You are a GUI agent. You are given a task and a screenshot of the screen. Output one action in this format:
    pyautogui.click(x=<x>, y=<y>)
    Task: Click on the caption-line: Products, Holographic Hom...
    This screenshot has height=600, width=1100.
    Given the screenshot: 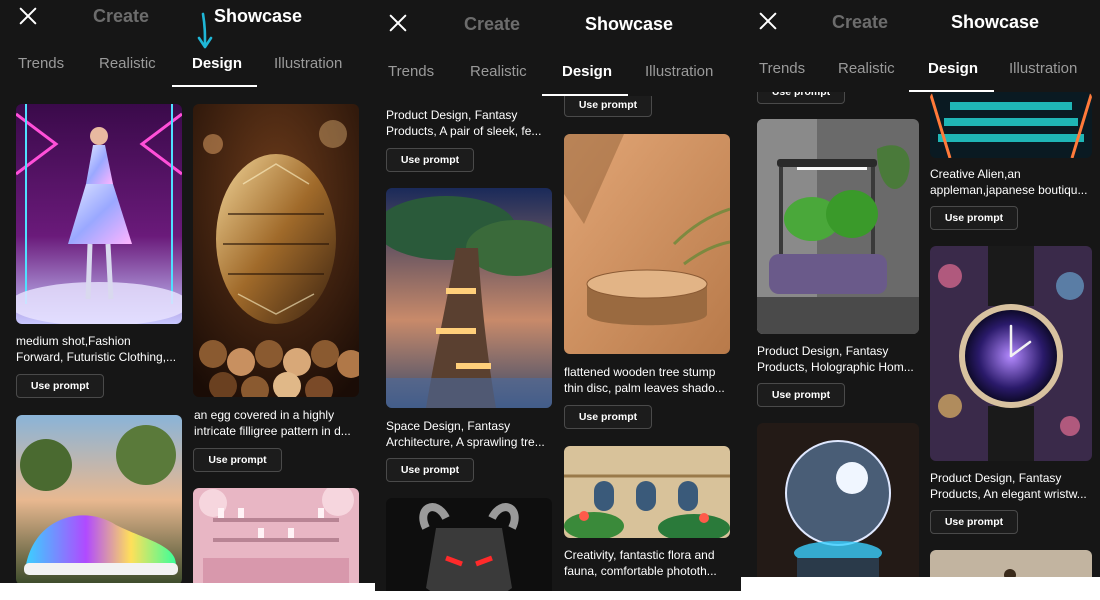 What is the action you would take?
    pyautogui.click(x=835, y=367)
    